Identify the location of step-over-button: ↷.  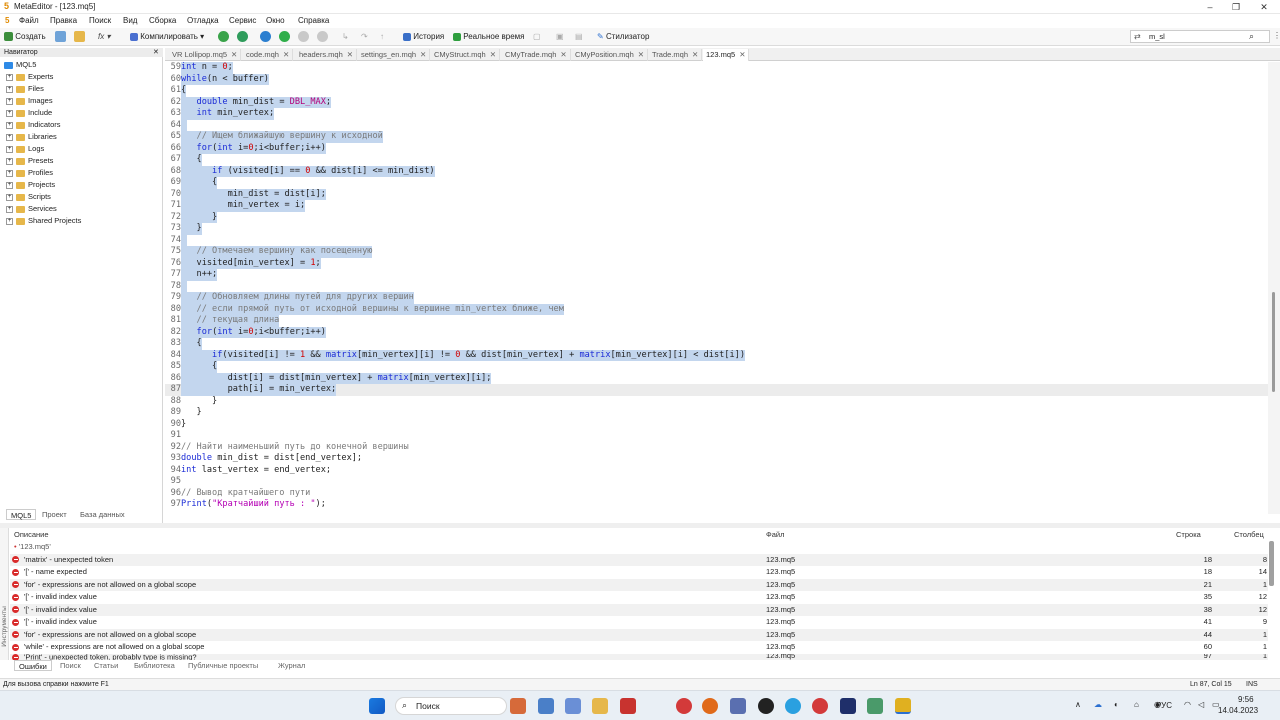
(364, 37).